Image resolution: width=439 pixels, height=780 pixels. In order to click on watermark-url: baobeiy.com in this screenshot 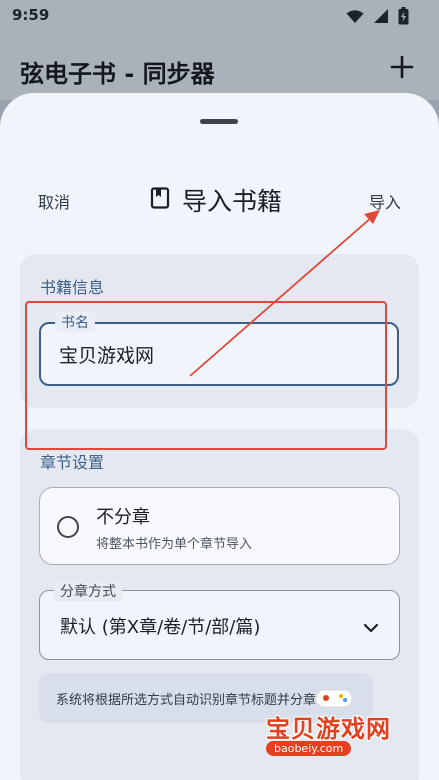, I will do `click(309, 748)`.